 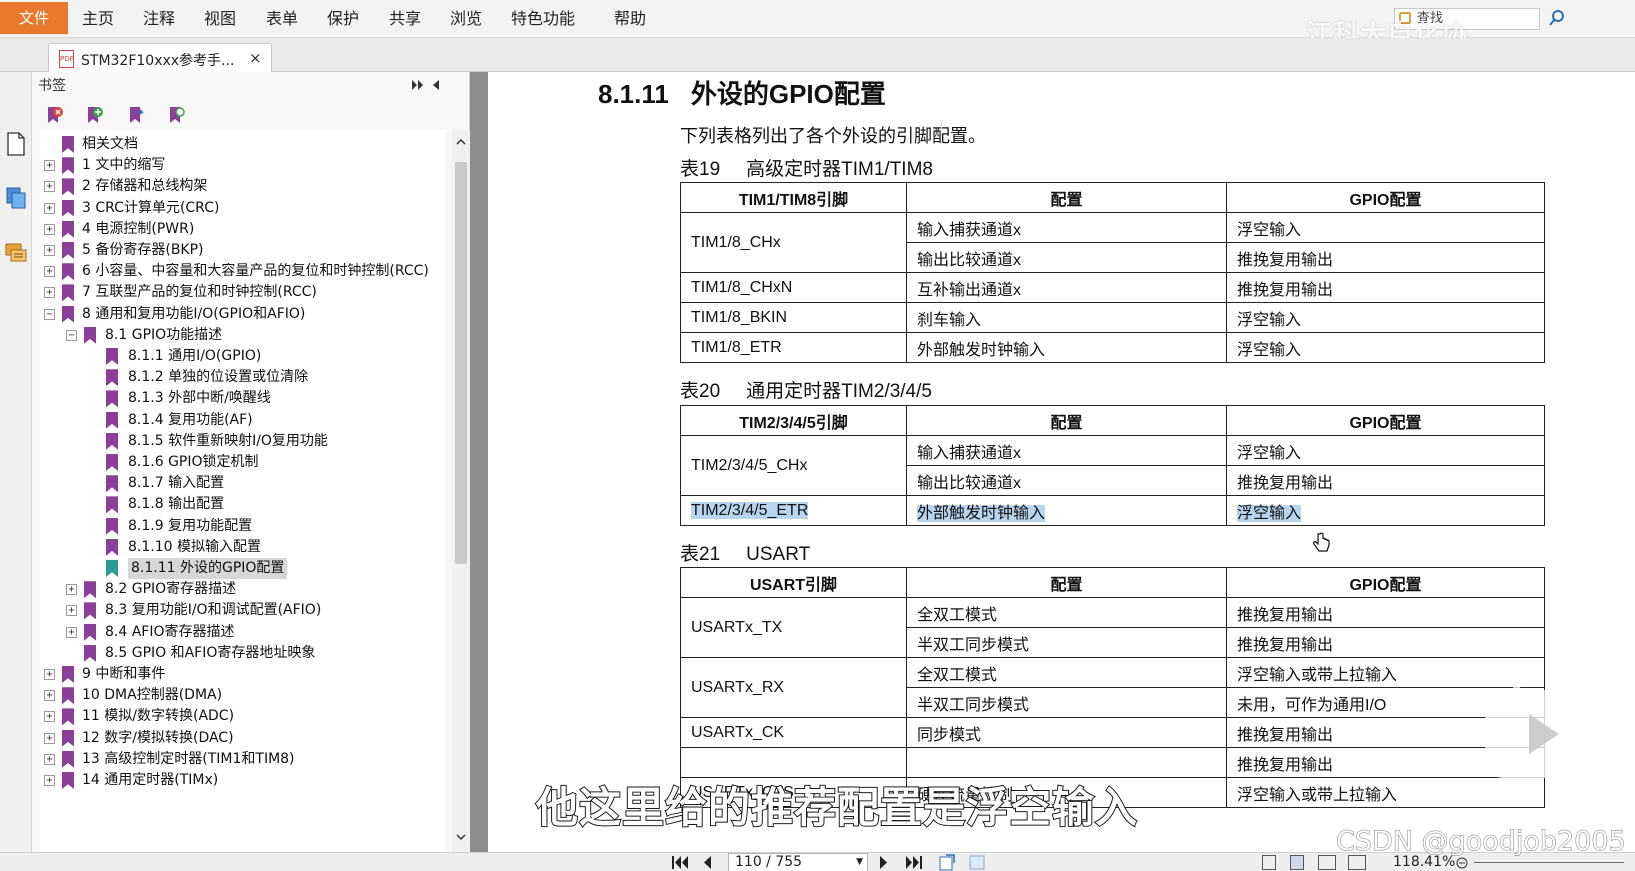 I want to click on bookmark-item: 8.1.7 输入配置, so click(x=243, y=483).